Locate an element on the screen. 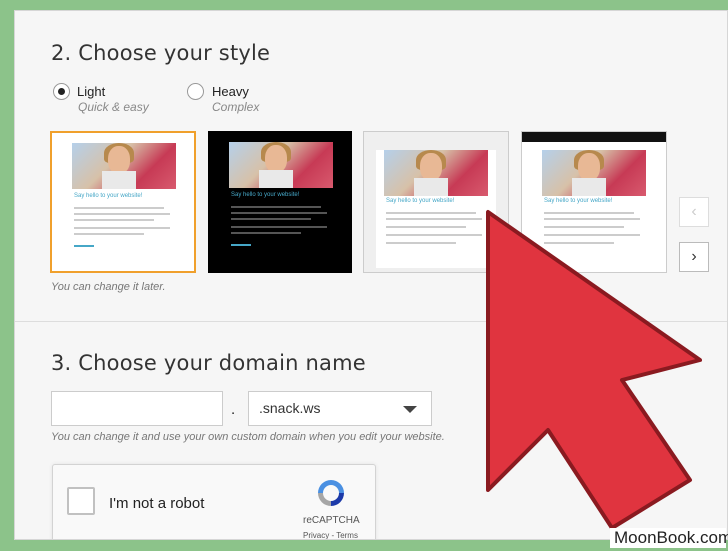 The width and height of the screenshot is (728, 551). domain-select: .snack.ws is located at coordinates (340, 408).